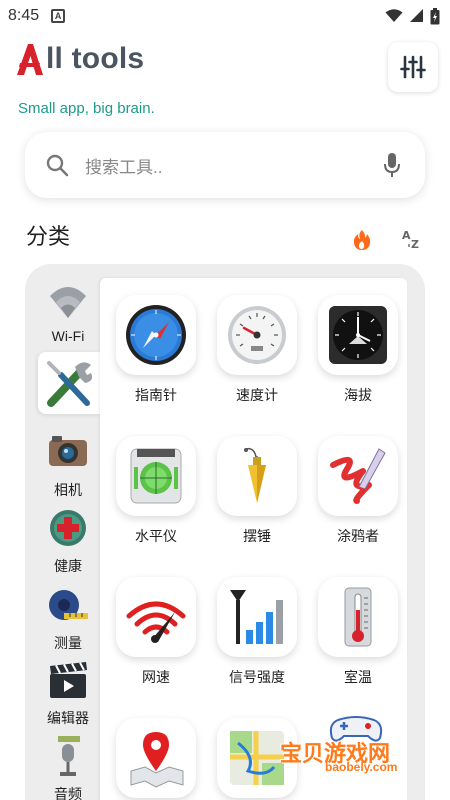 The width and height of the screenshot is (450, 800). I want to click on clapperboard-icon, so click(68, 680).